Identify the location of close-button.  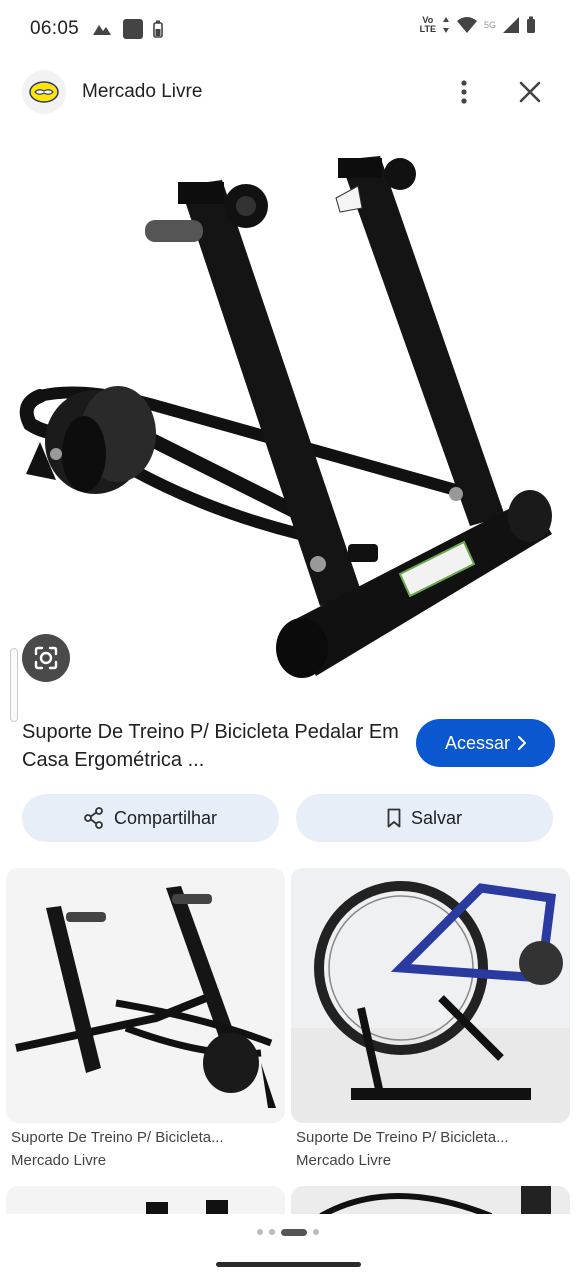
(530, 92).